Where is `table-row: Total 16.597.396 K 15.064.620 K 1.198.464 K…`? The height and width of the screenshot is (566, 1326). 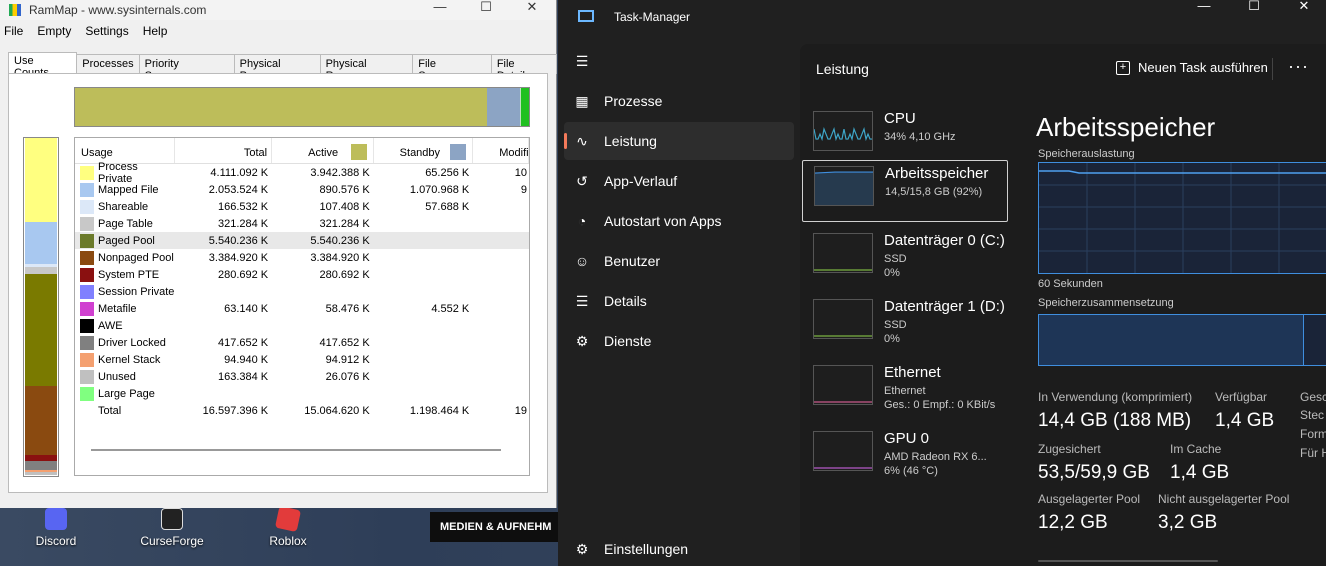 table-row: Total 16.597.396 K 15.064.620 K 1.198.464 K… is located at coordinates (302, 410).